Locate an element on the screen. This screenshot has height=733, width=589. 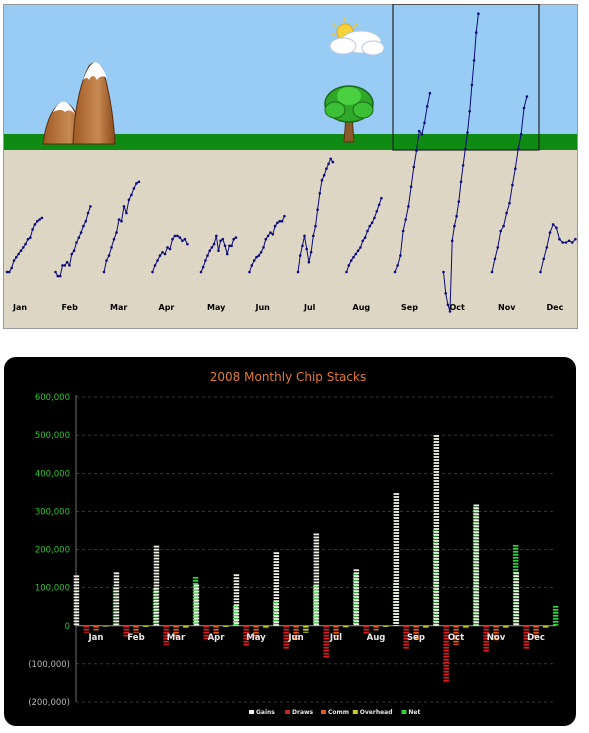
bar-overhead-mar is located at coordinates (186, 626).